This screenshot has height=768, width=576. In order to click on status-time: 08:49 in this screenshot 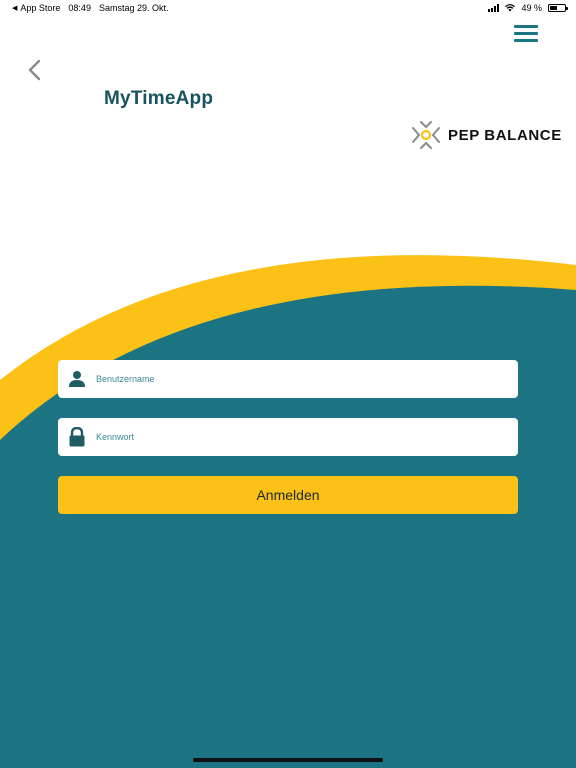, I will do `click(79, 8)`.